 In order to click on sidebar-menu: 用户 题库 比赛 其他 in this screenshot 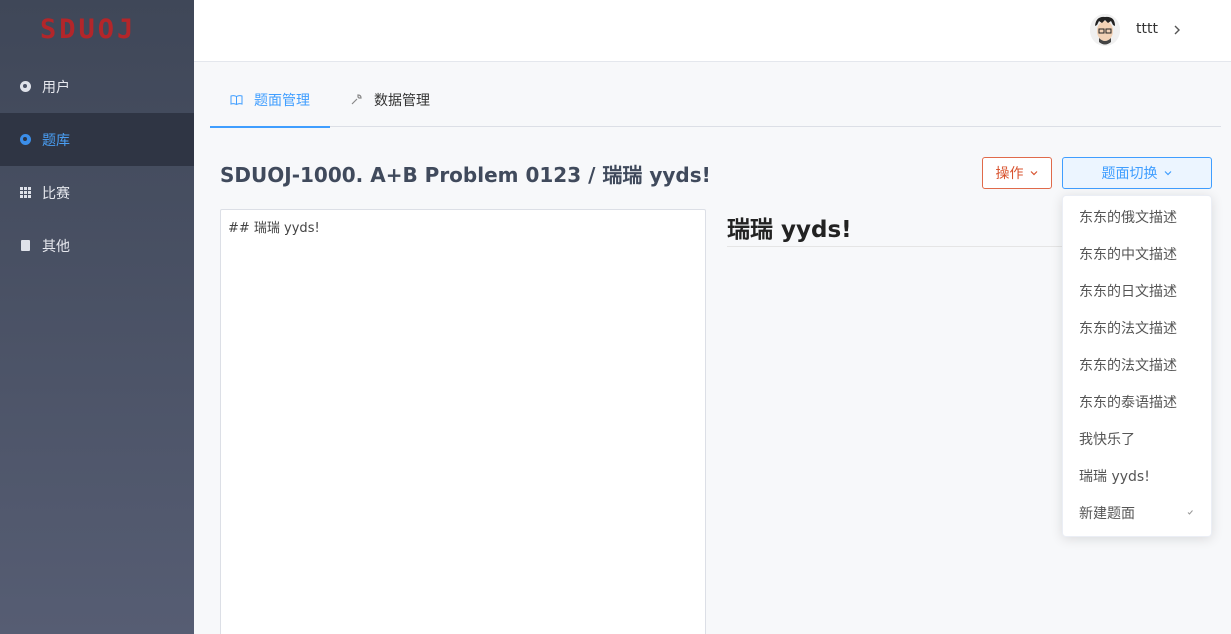, I will do `click(97, 166)`.